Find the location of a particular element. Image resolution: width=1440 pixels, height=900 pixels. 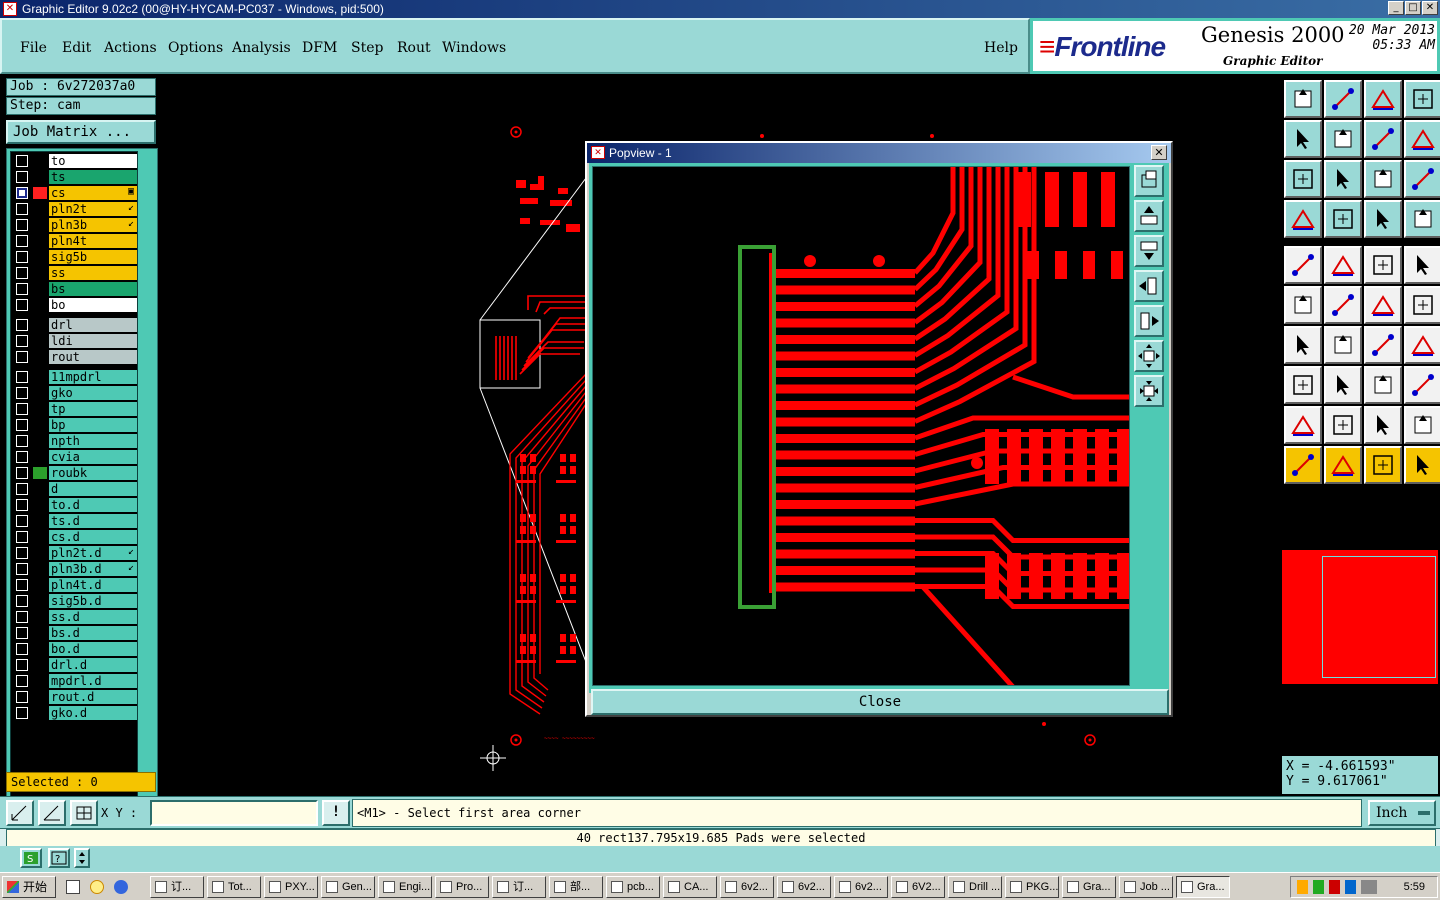

surface-button is located at coordinates (1422, 425).